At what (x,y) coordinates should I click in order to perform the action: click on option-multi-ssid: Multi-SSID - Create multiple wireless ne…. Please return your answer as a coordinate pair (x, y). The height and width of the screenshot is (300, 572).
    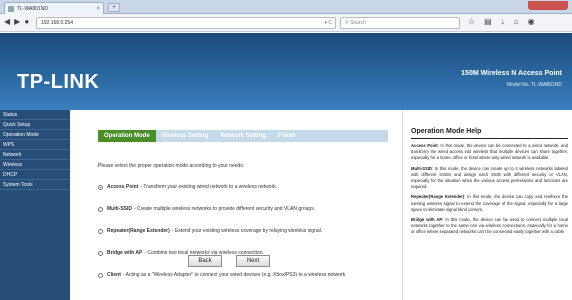
    Looking at the image, I should click on (206, 209).